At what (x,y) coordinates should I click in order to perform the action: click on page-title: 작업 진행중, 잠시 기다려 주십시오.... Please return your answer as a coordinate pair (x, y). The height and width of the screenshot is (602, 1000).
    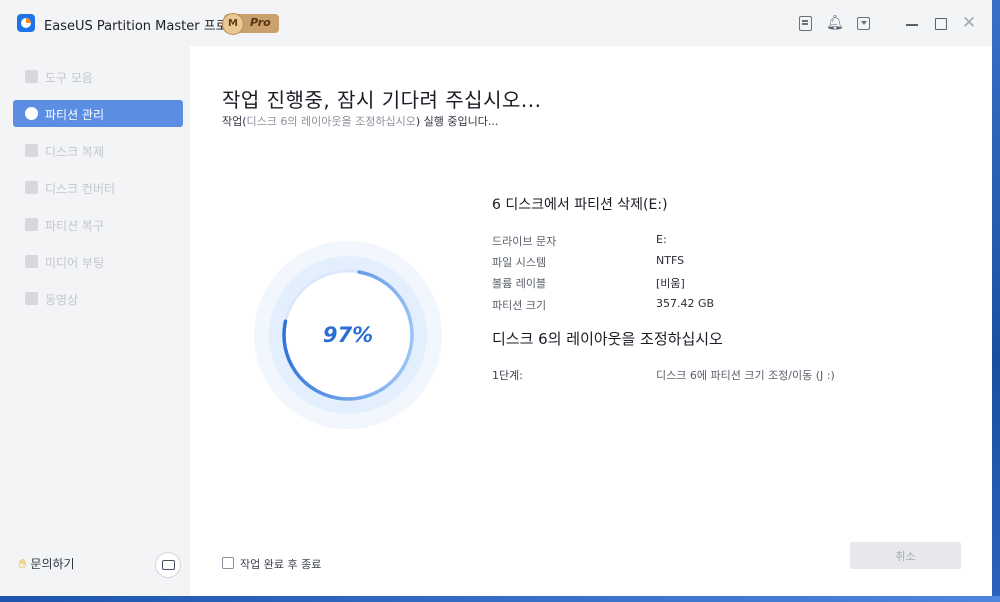
    Looking at the image, I should click on (382, 100).